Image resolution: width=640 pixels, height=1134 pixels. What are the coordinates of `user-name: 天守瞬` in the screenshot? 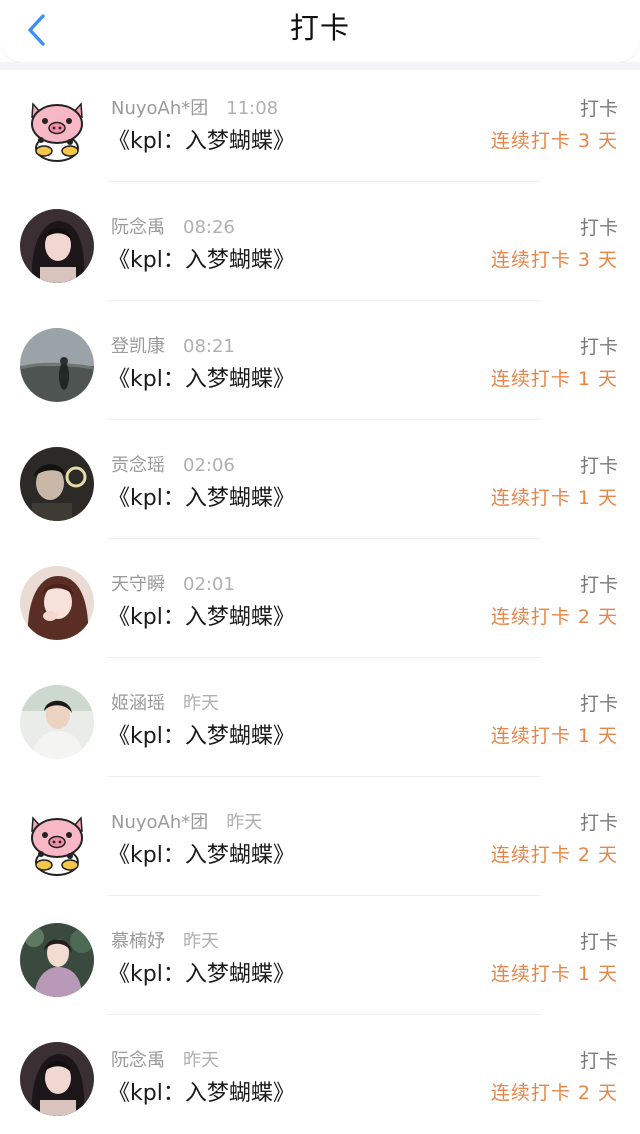 It's located at (138, 584).